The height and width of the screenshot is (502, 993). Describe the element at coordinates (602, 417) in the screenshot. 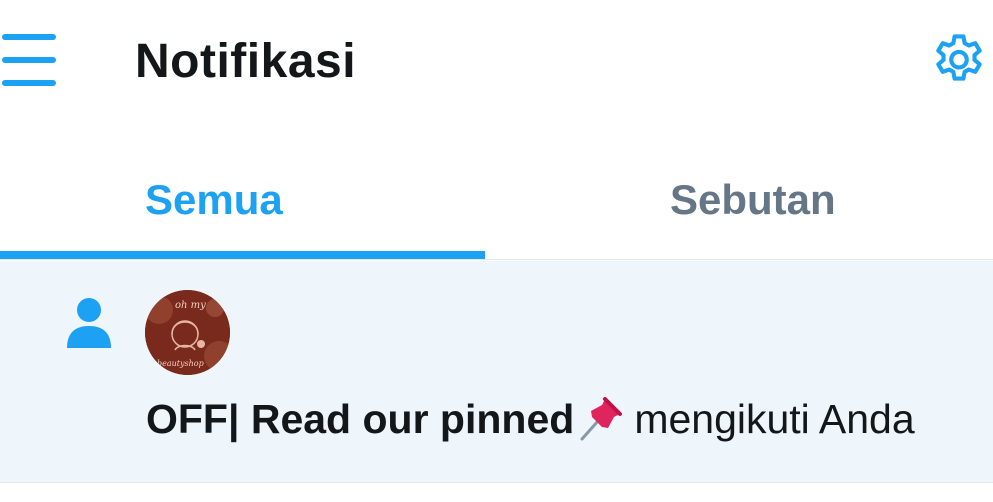

I see `pushpin-icon` at that location.